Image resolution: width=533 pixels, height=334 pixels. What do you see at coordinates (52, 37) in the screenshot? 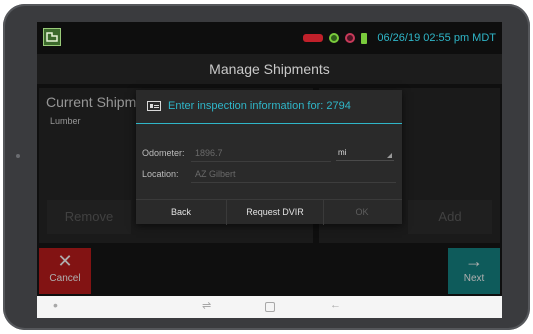
I see `app-logo-icon` at bounding box center [52, 37].